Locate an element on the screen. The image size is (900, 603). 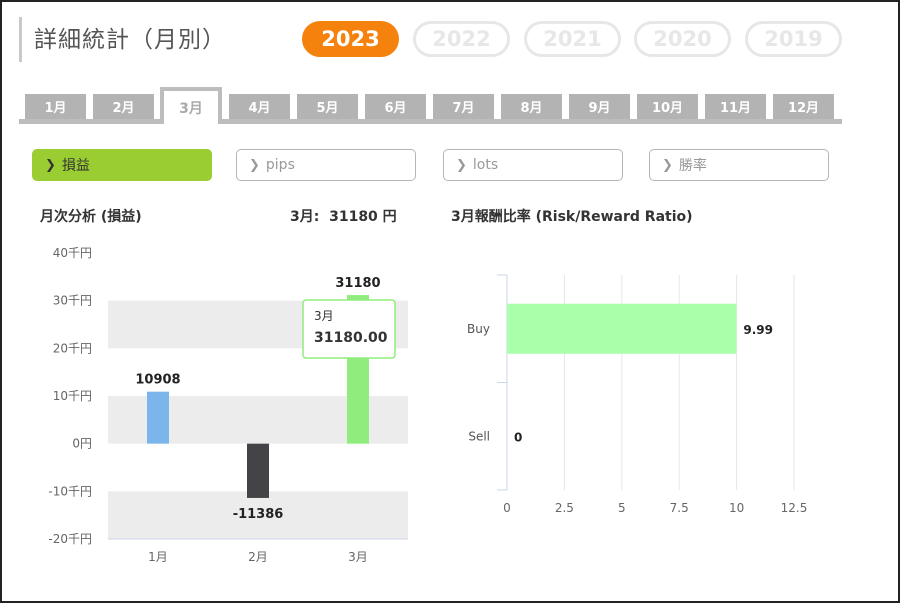
x-tick-label: 2.5 is located at coordinates (564, 508).